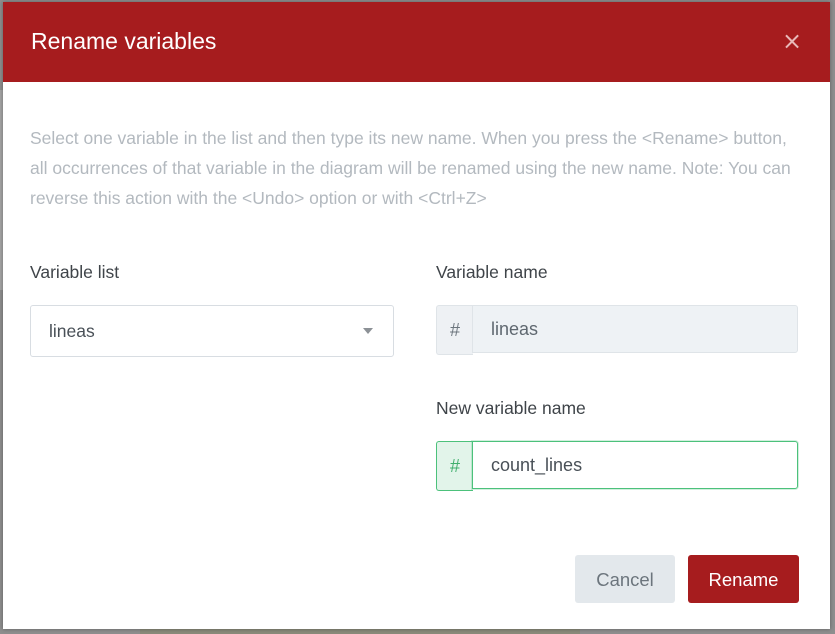 The image size is (835, 634). What do you see at coordinates (743, 579) in the screenshot?
I see `rename-button: Rename` at bounding box center [743, 579].